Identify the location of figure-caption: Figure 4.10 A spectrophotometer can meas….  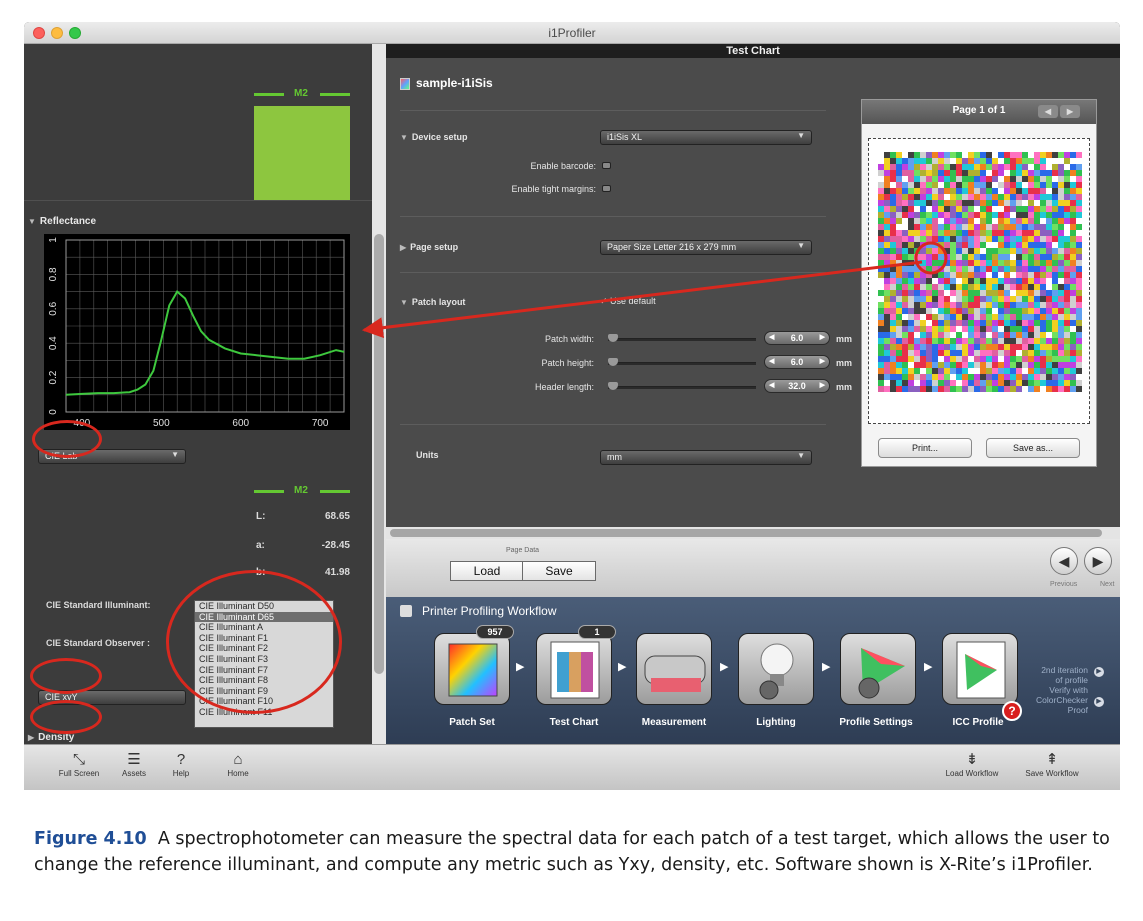
(579, 852).